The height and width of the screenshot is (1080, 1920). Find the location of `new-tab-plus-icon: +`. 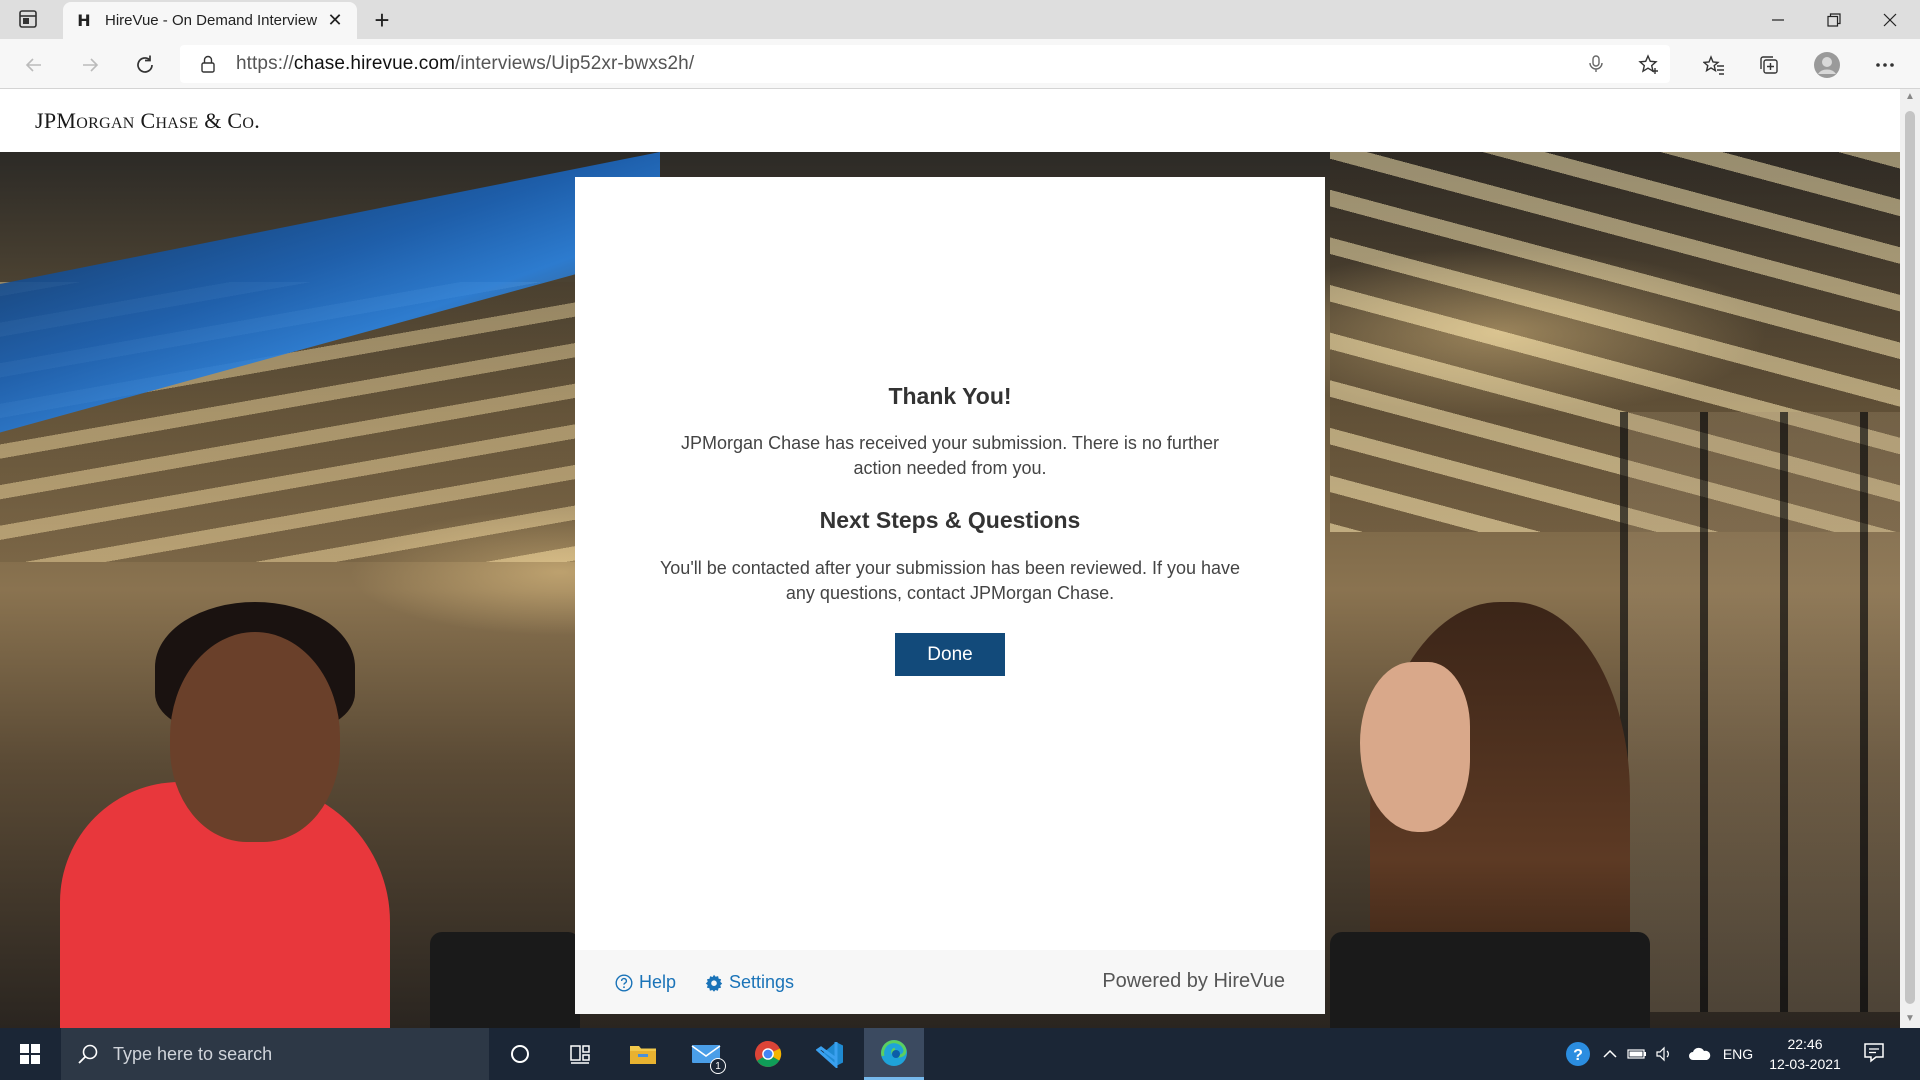

new-tab-plus-icon: + is located at coordinates (382, 20).